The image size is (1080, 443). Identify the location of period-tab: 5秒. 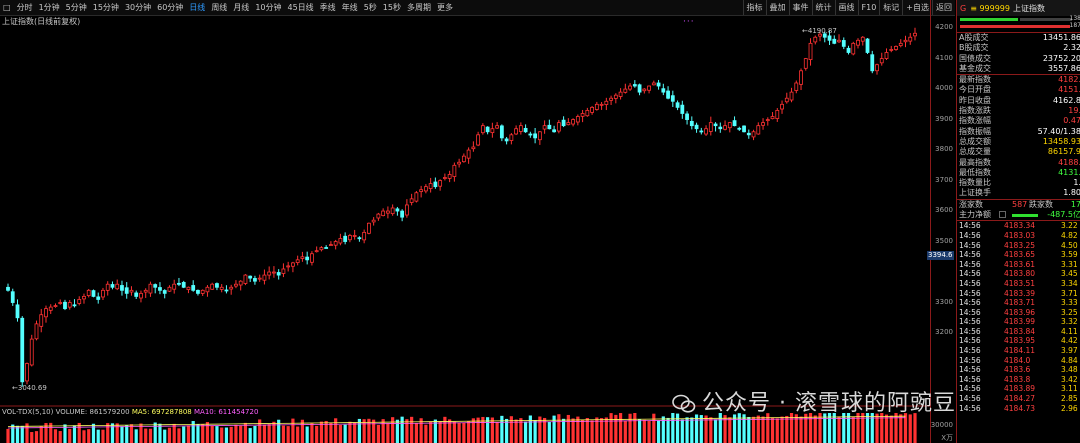
(370, 7).